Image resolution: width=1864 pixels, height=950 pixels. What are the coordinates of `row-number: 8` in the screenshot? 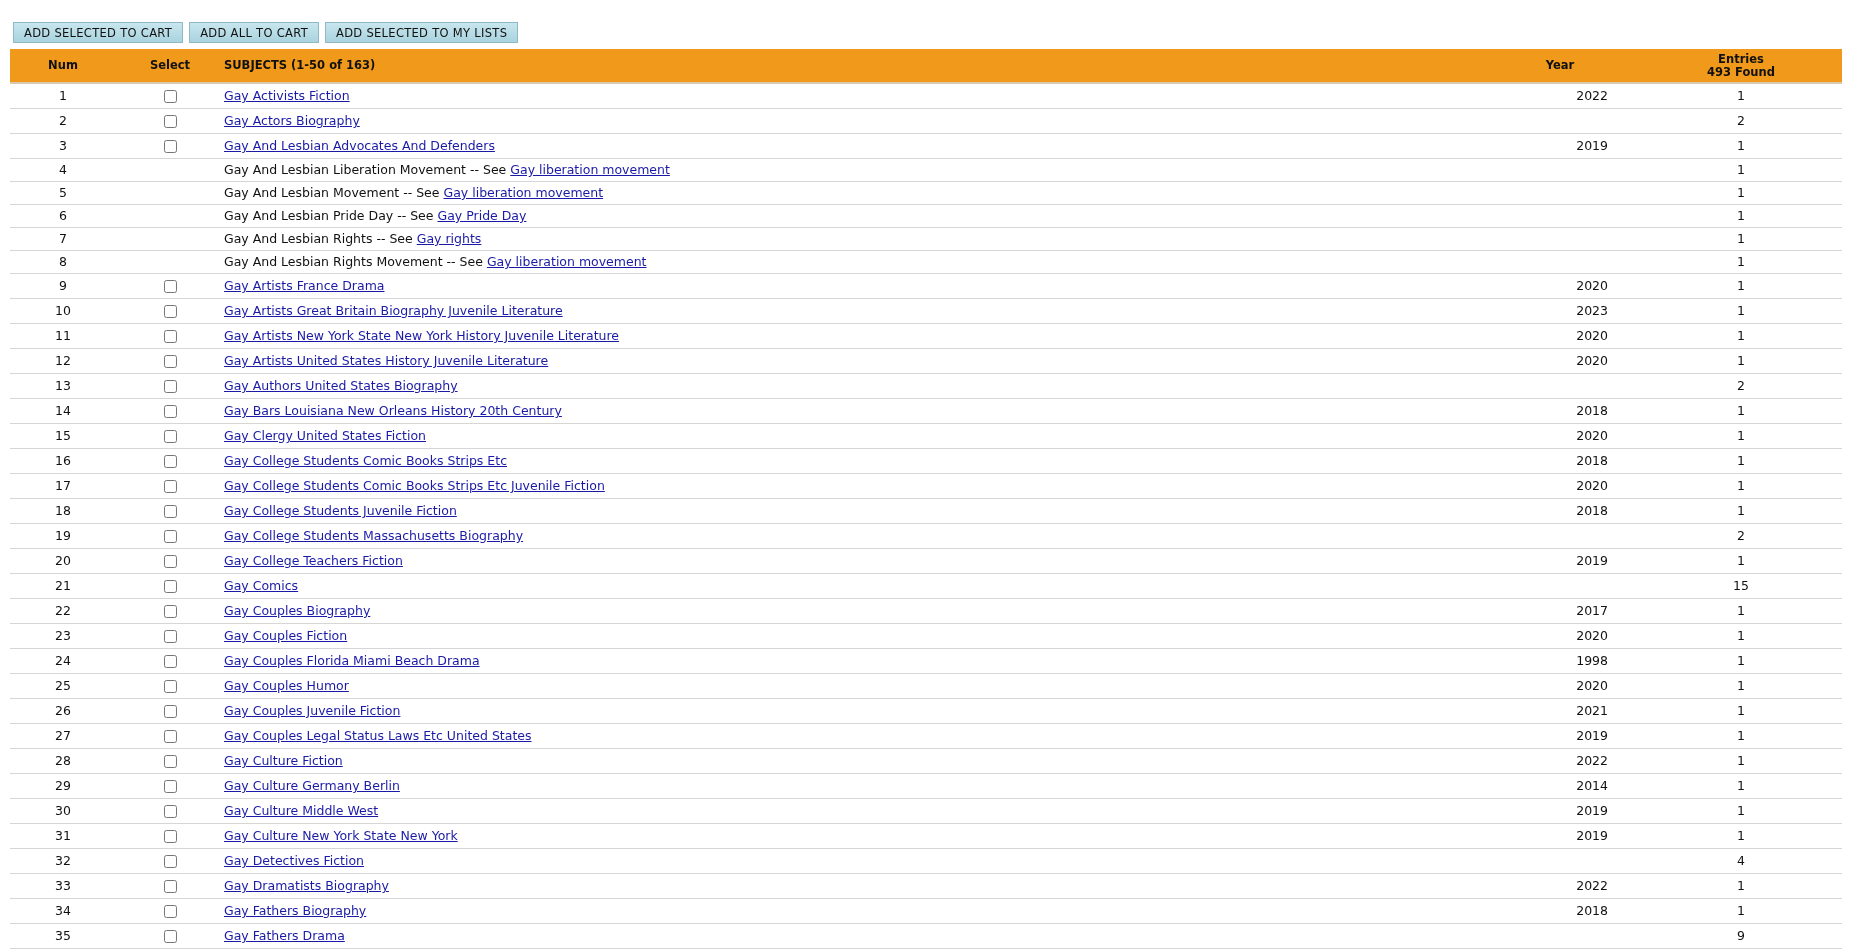 It's located at (63, 261).